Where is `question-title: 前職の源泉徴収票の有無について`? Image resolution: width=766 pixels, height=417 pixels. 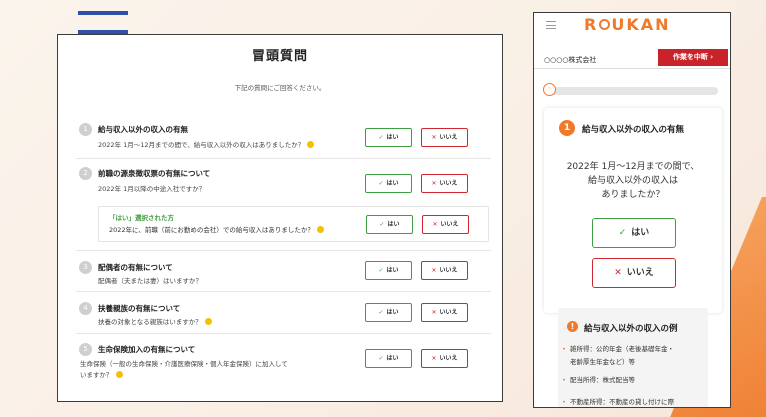
question-title: 前職の源泉徴収票の有無について is located at coordinates (154, 173).